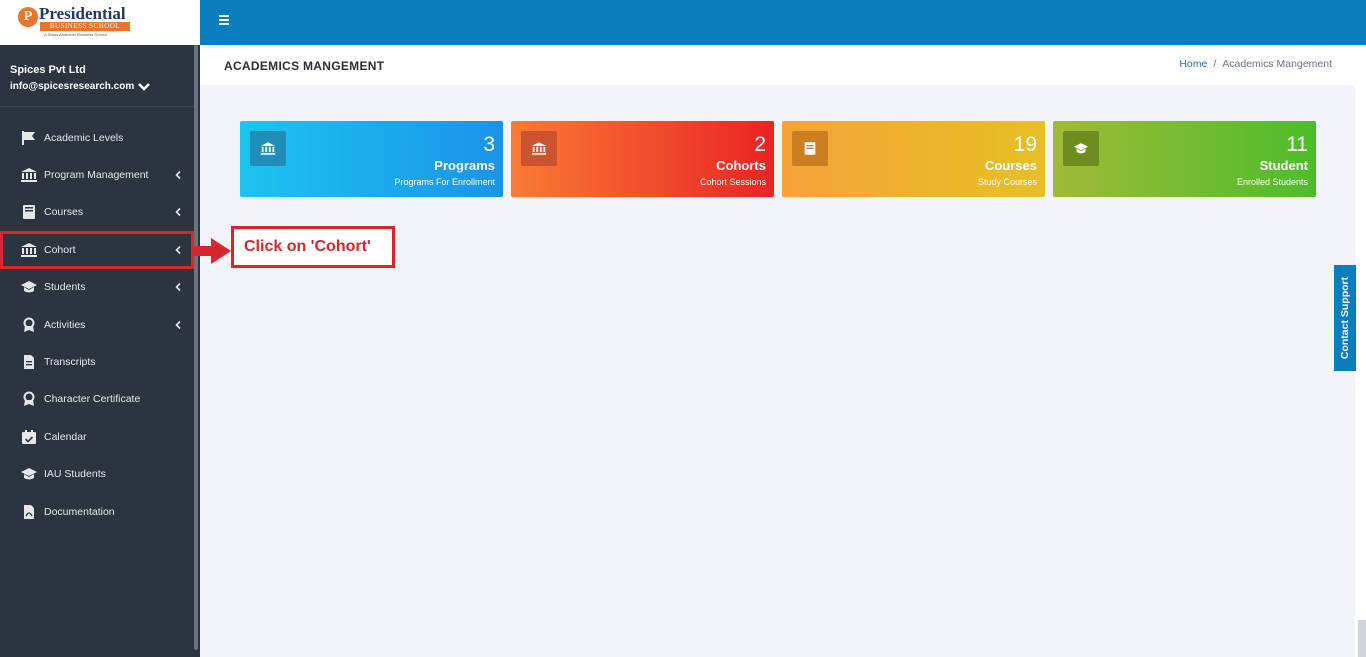  Describe the element at coordinates (760, 144) in the screenshot. I see `card-count: 2` at that location.